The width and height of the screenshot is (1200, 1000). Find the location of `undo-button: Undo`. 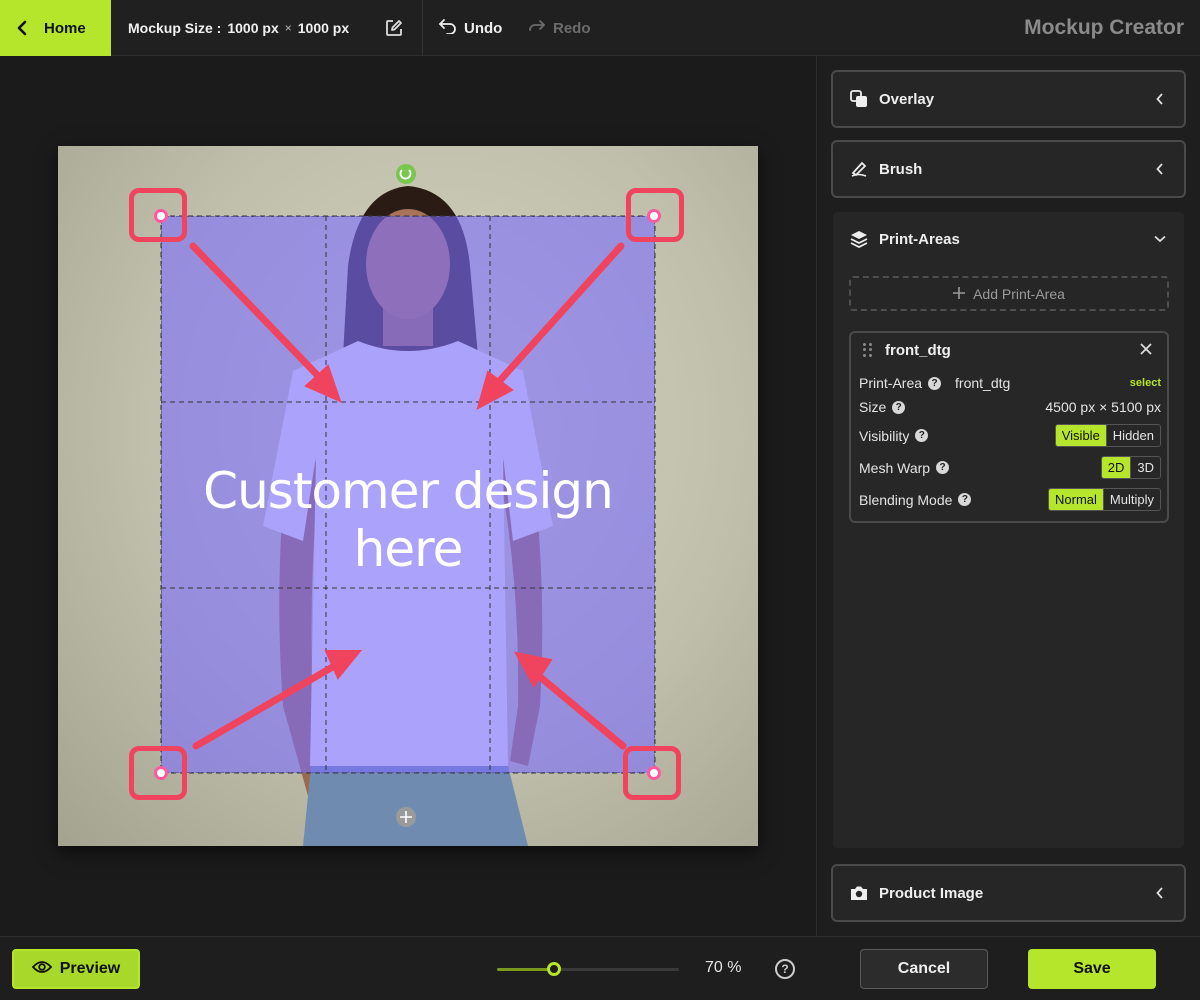

undo-button: Undo is located at coordinates (470, 28).